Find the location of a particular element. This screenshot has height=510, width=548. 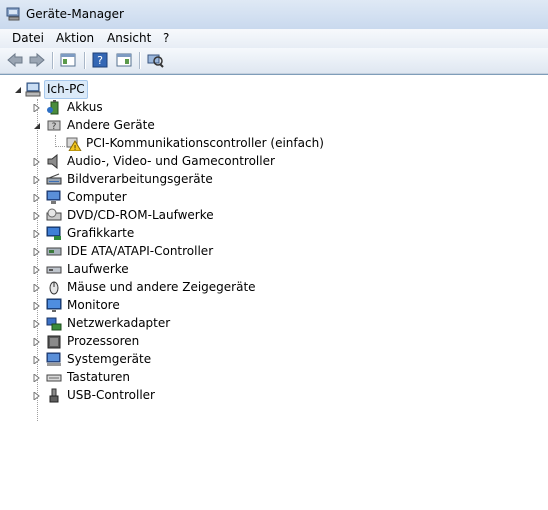

title-bar: Geräte-Manager is located at coordinates (274, 15).